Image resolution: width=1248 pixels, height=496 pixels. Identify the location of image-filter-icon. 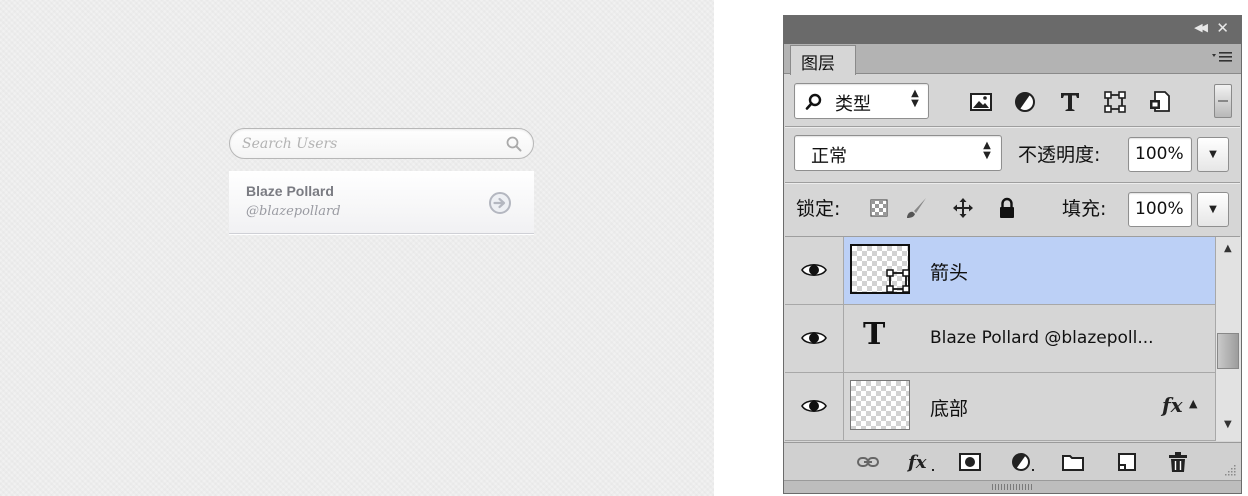
(981, 102).